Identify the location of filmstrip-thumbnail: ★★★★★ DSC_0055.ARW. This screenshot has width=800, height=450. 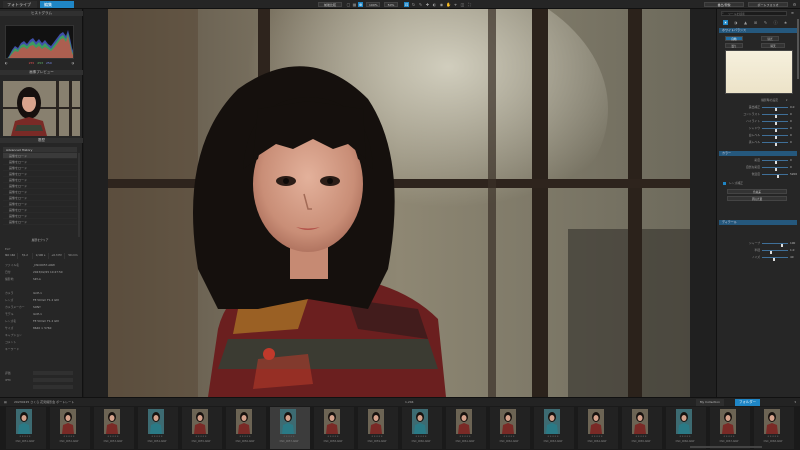
(202, 428).